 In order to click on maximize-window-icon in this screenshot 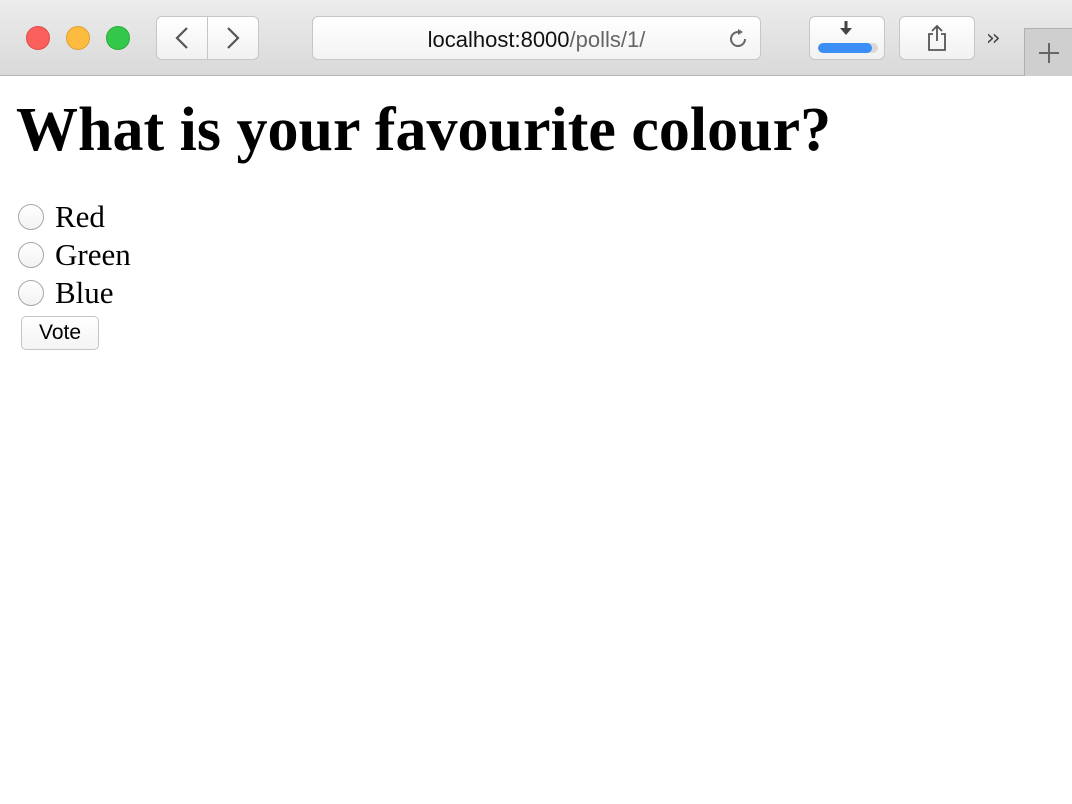, I will do `click(118, 38)`.